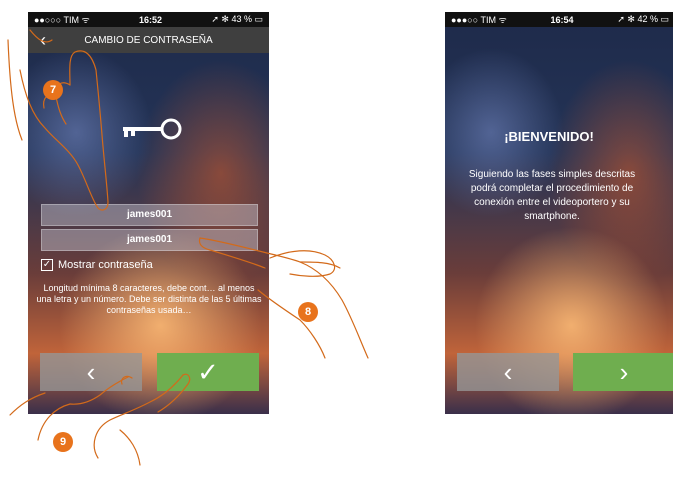 The image size is (673, 485). I want to click on back-button: ‹, so click(43, 40).